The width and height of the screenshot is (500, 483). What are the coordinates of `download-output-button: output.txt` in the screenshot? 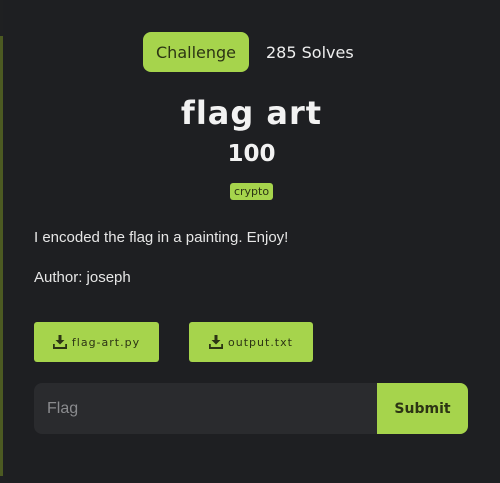 It's located at (251, 342).